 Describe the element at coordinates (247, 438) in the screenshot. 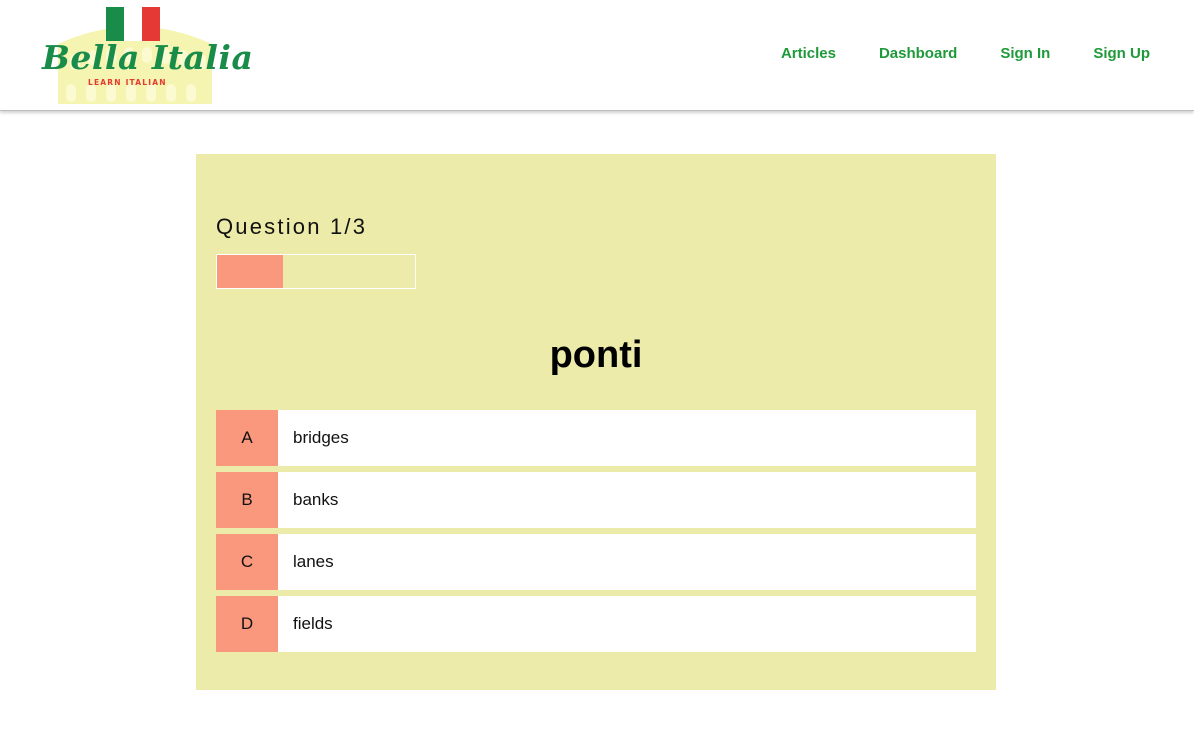

I see `option-letter: A` at that location.